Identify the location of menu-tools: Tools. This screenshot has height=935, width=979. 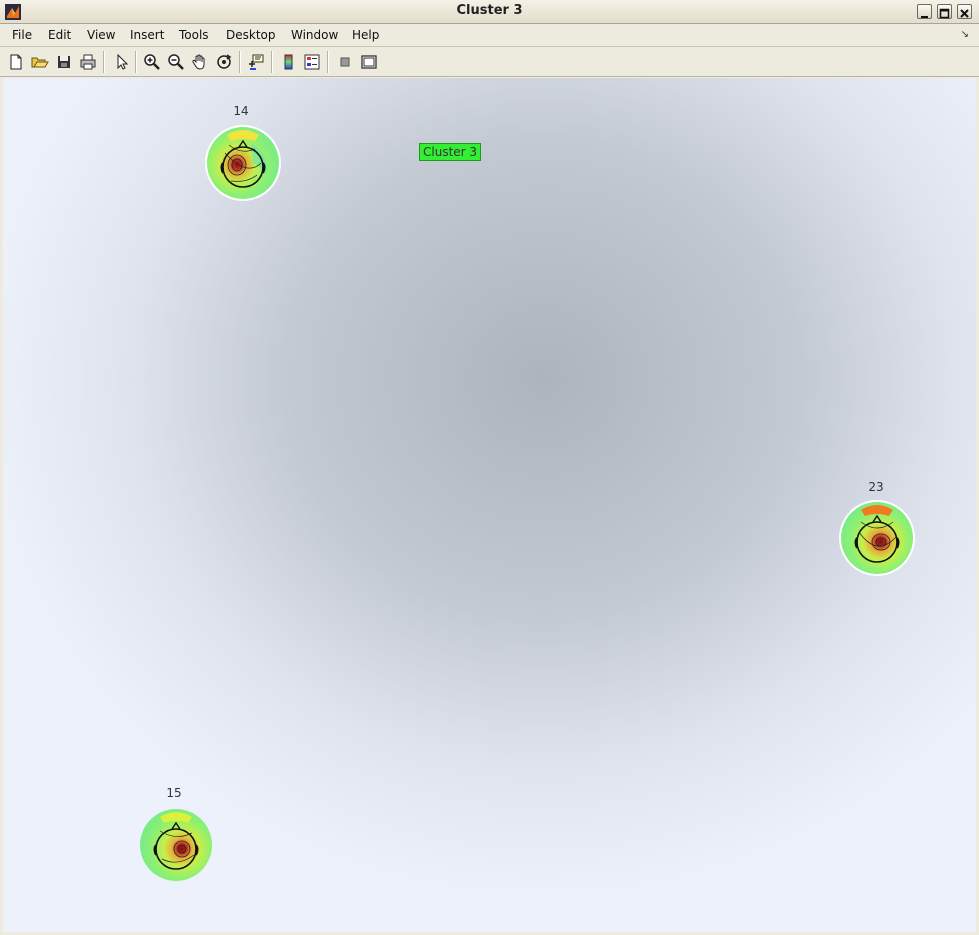
(194, 35).